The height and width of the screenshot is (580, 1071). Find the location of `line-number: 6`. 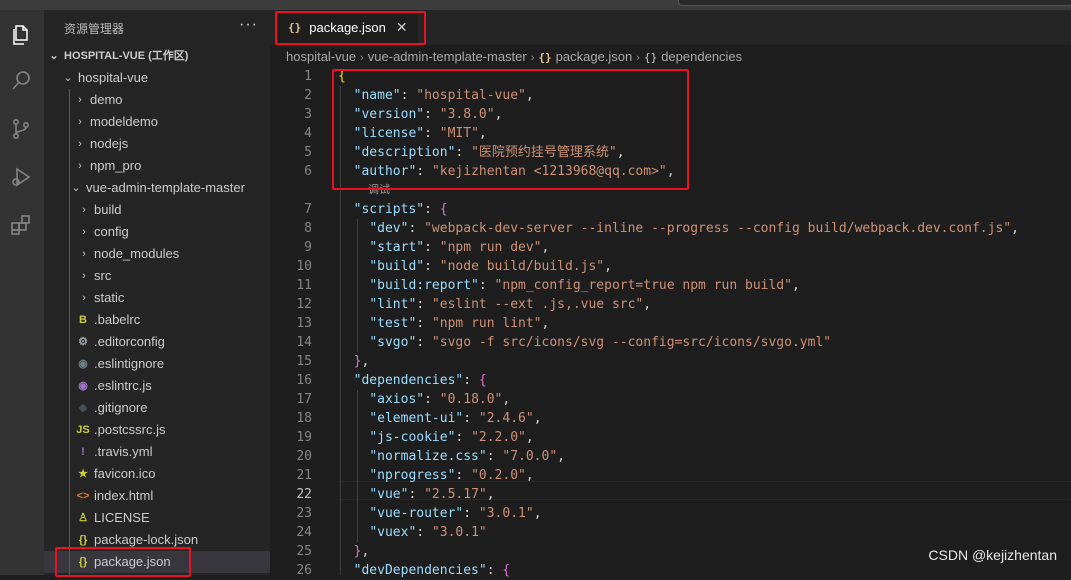

line-number: 6 is located at coordinates (308, 171).